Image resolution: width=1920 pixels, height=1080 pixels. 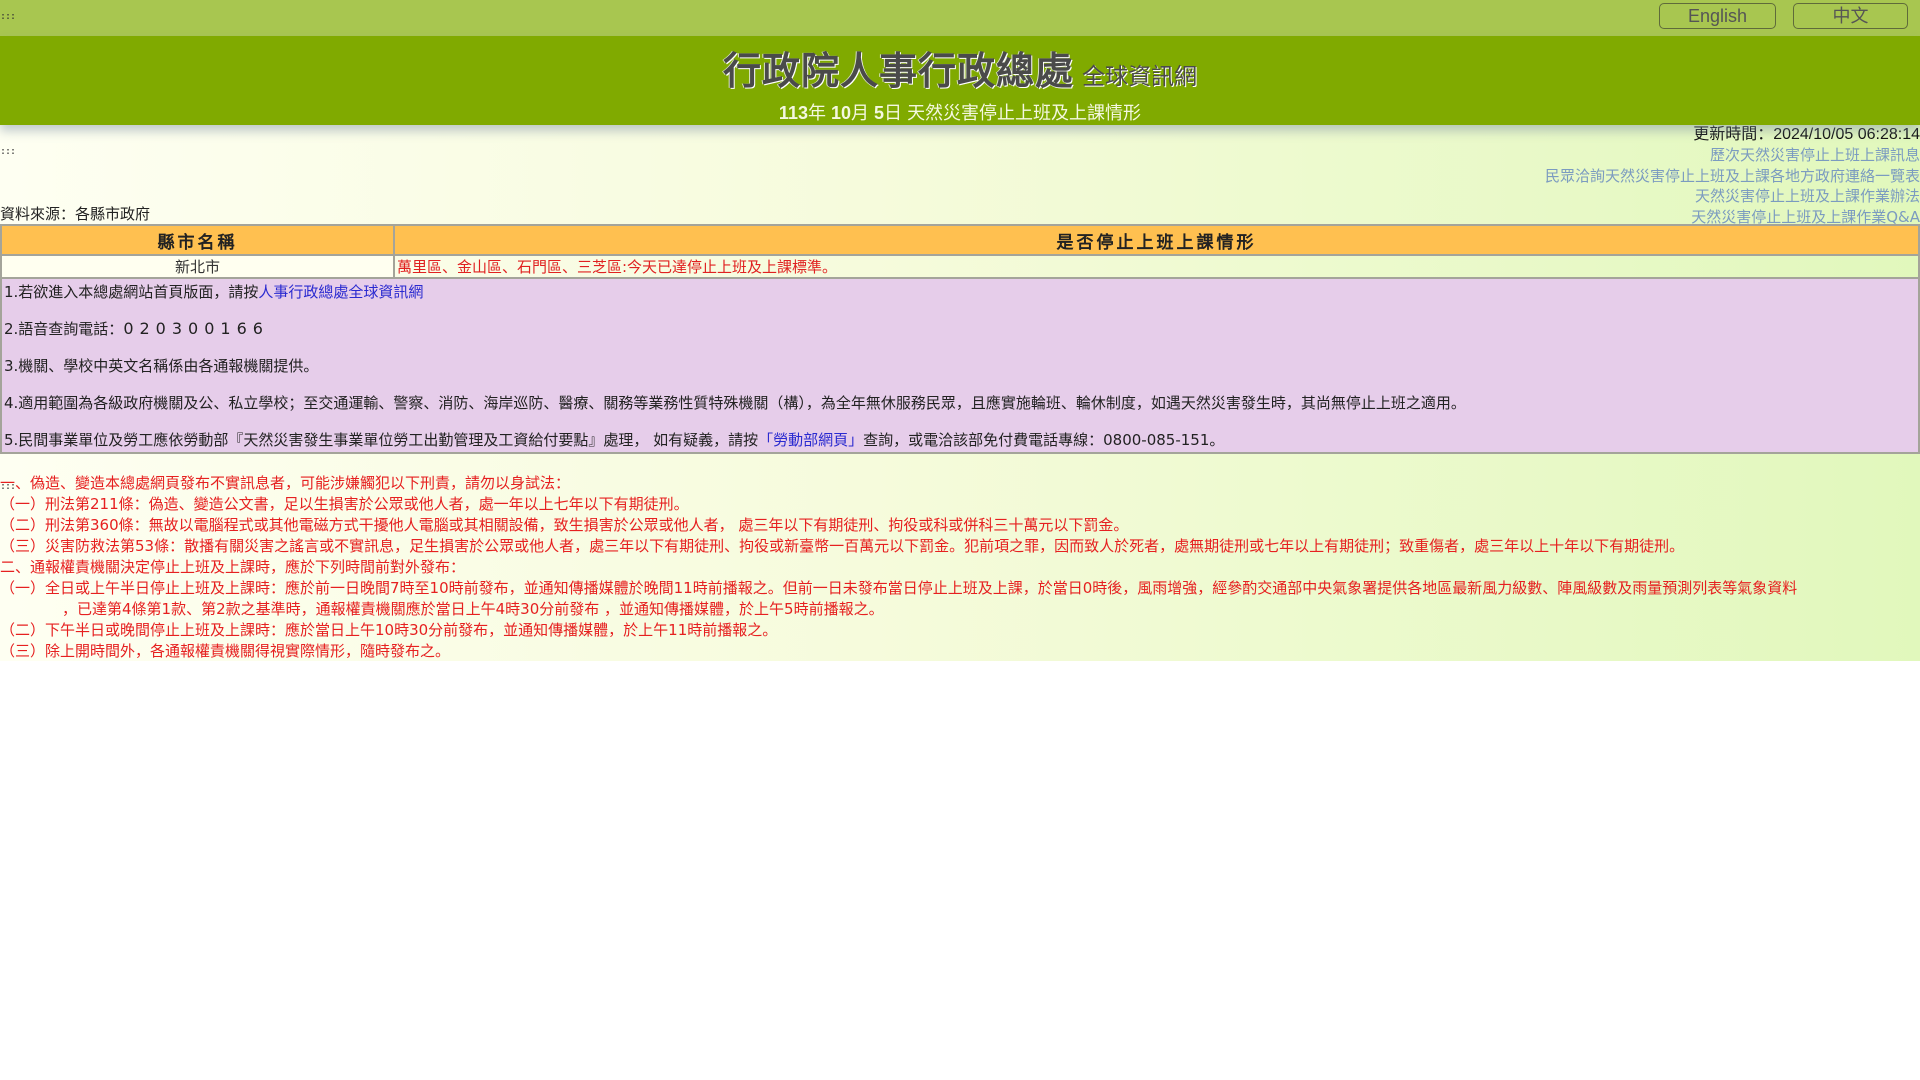 I want to click on site-title: 行政院人事行政總處 全球資訊網, so click(x=960, y=67).